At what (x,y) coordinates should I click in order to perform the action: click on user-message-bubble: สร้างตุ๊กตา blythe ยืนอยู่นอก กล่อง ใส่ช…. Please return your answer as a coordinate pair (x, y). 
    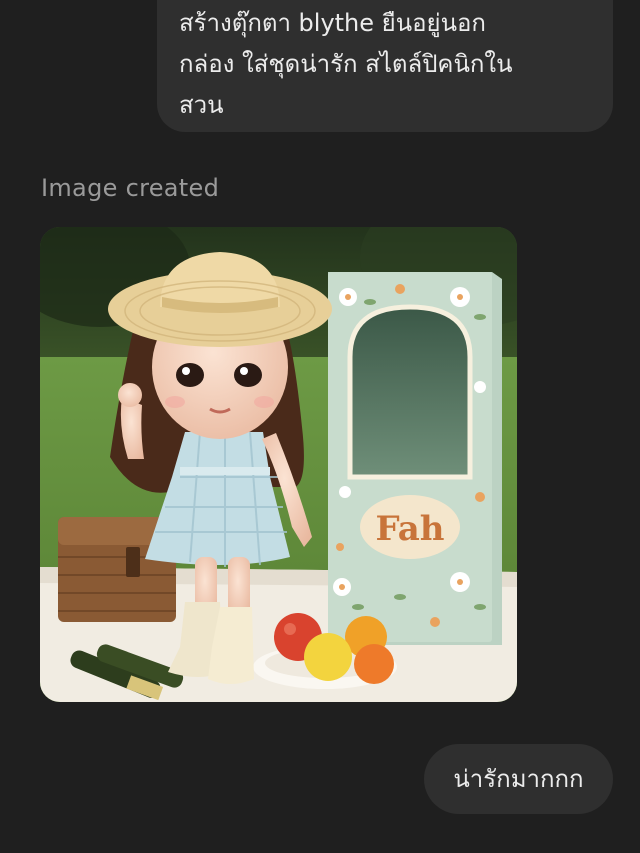
    Looking at the image, I should click on (385, 66).